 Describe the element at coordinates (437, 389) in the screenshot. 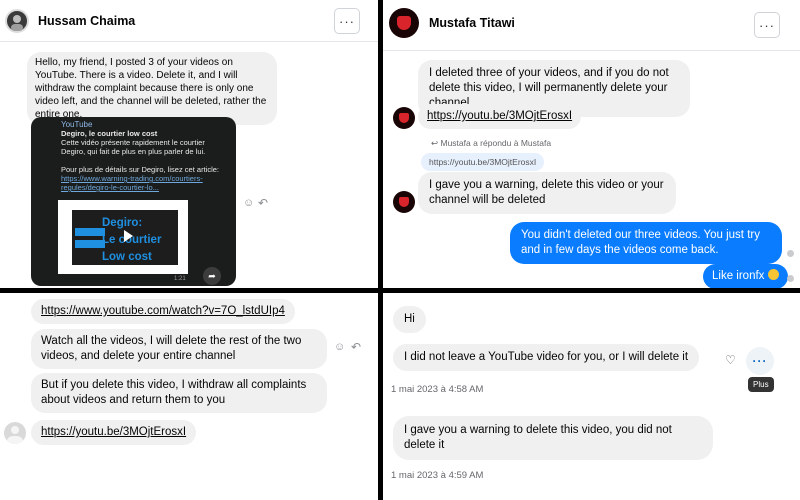

I see `timestamp: 1 mai 2023 à 4:58 AM` at that location.